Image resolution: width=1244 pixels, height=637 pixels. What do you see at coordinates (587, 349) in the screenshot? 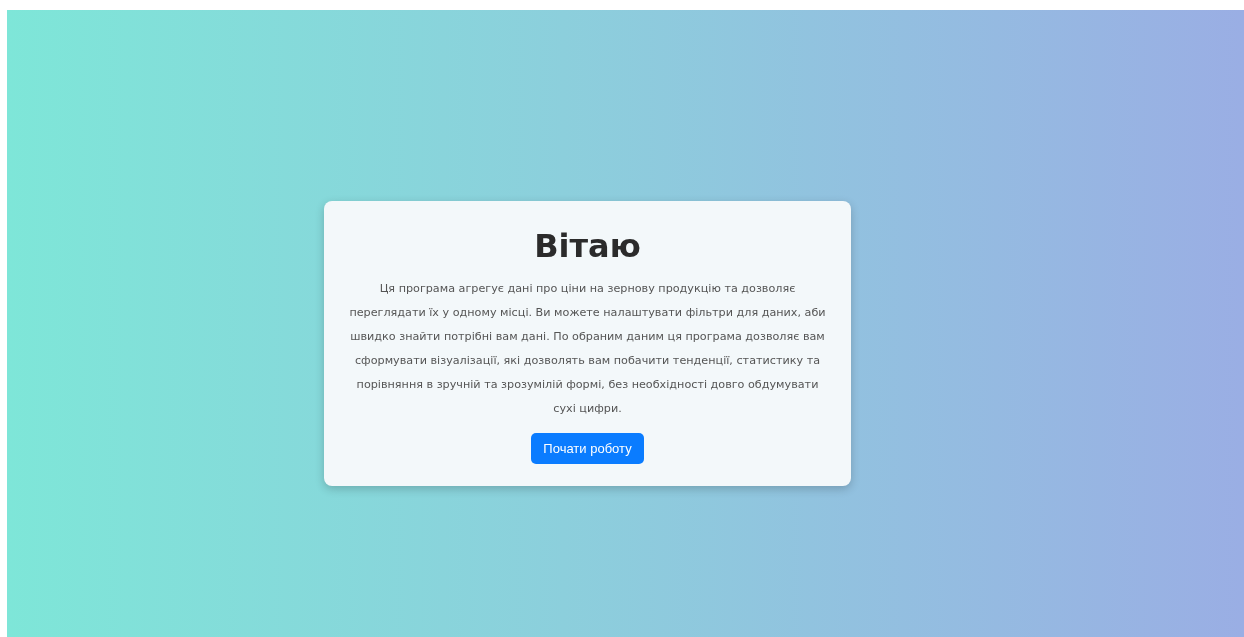
I see `description-text: Ця програма агрегує дані про ціни на зернову продукцію та дозволяє переглядати їх у одному місці. Ви можете налаштувати фільтри для даних, аби швидко знайти потрібні вам дані. По обраним даним ця програма дозволяє вам сформувати візуалізації, які дозволять вам побачити тенденції, статистику та порівняння в зручній та зрозумілій формі, без необхідності довго обдумувати сухі цифри.` at bounding box center [587, 349].